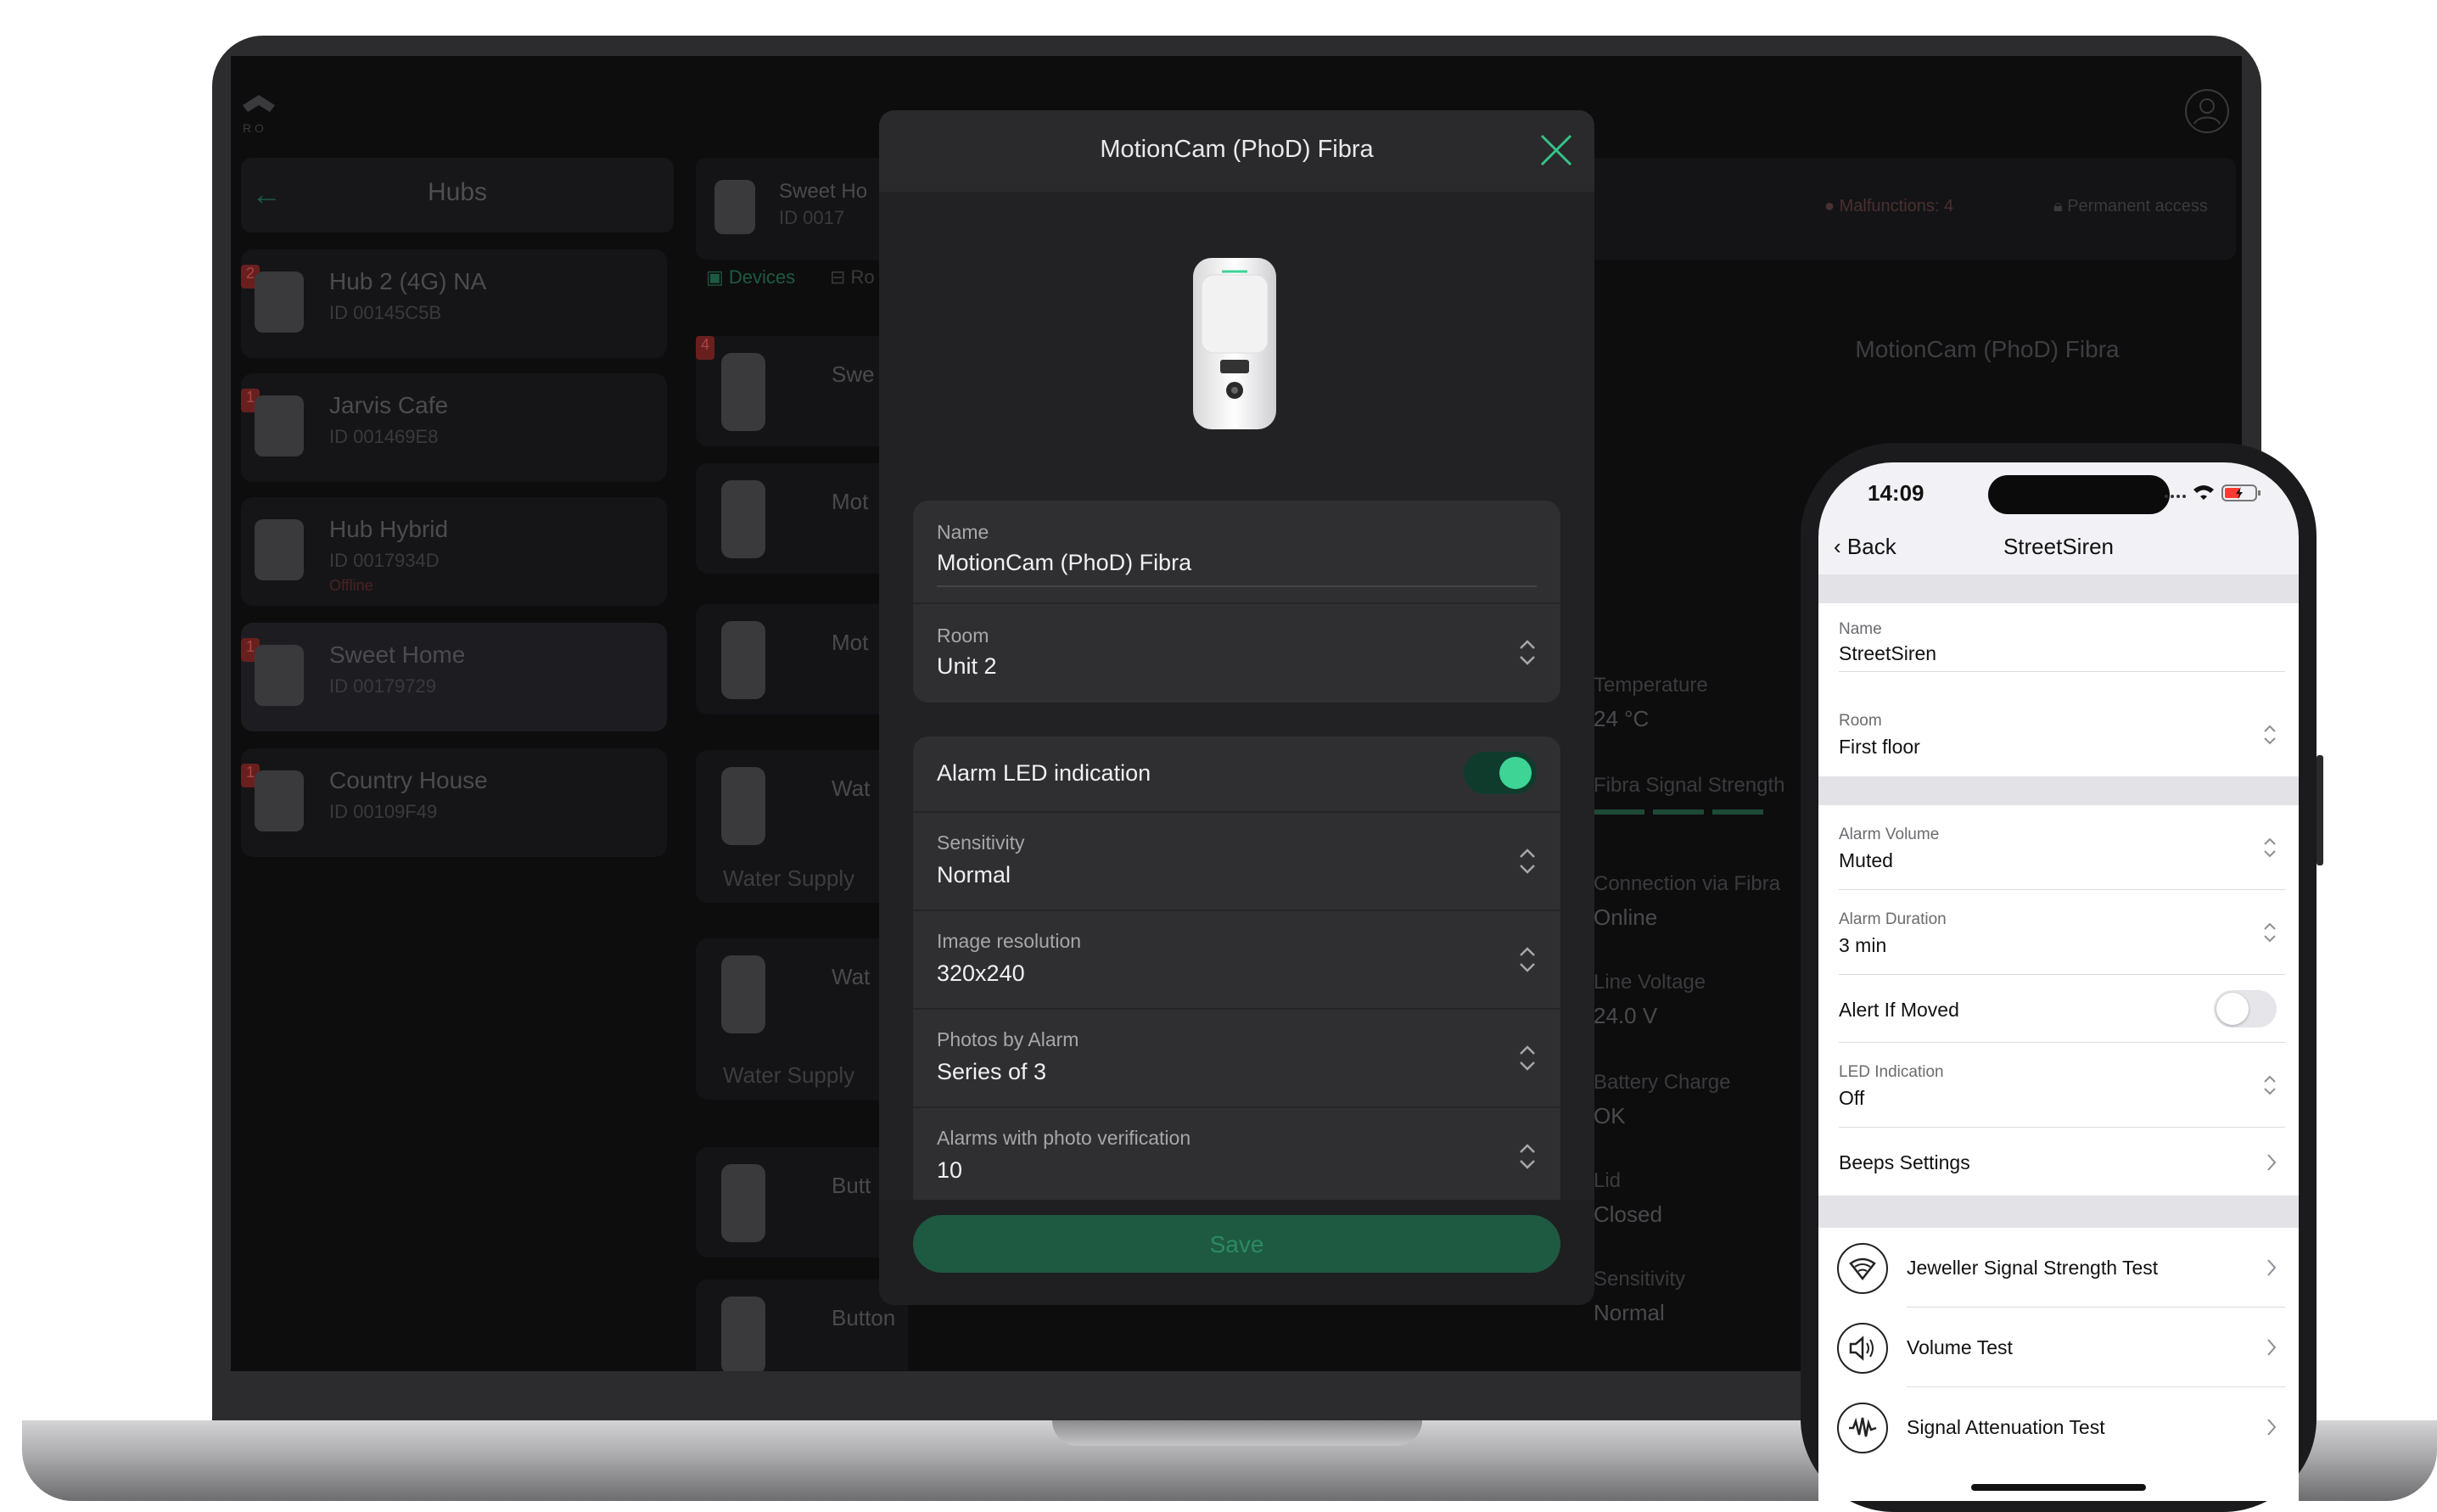  Describe the element at coordinates (2058, 1427) in the screenshot. I see `attenuation-test-link: Signal Attenuation Test` at that location.